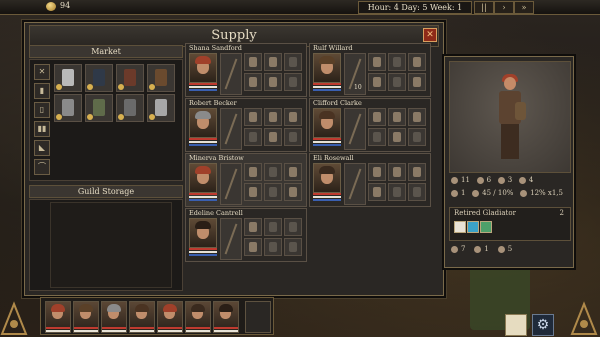 The height and width of the screenshot is (337, 600). Describe the element at coordinates (42, 110) in the screenshot. I see `market-filter-2: ▯` at that location.